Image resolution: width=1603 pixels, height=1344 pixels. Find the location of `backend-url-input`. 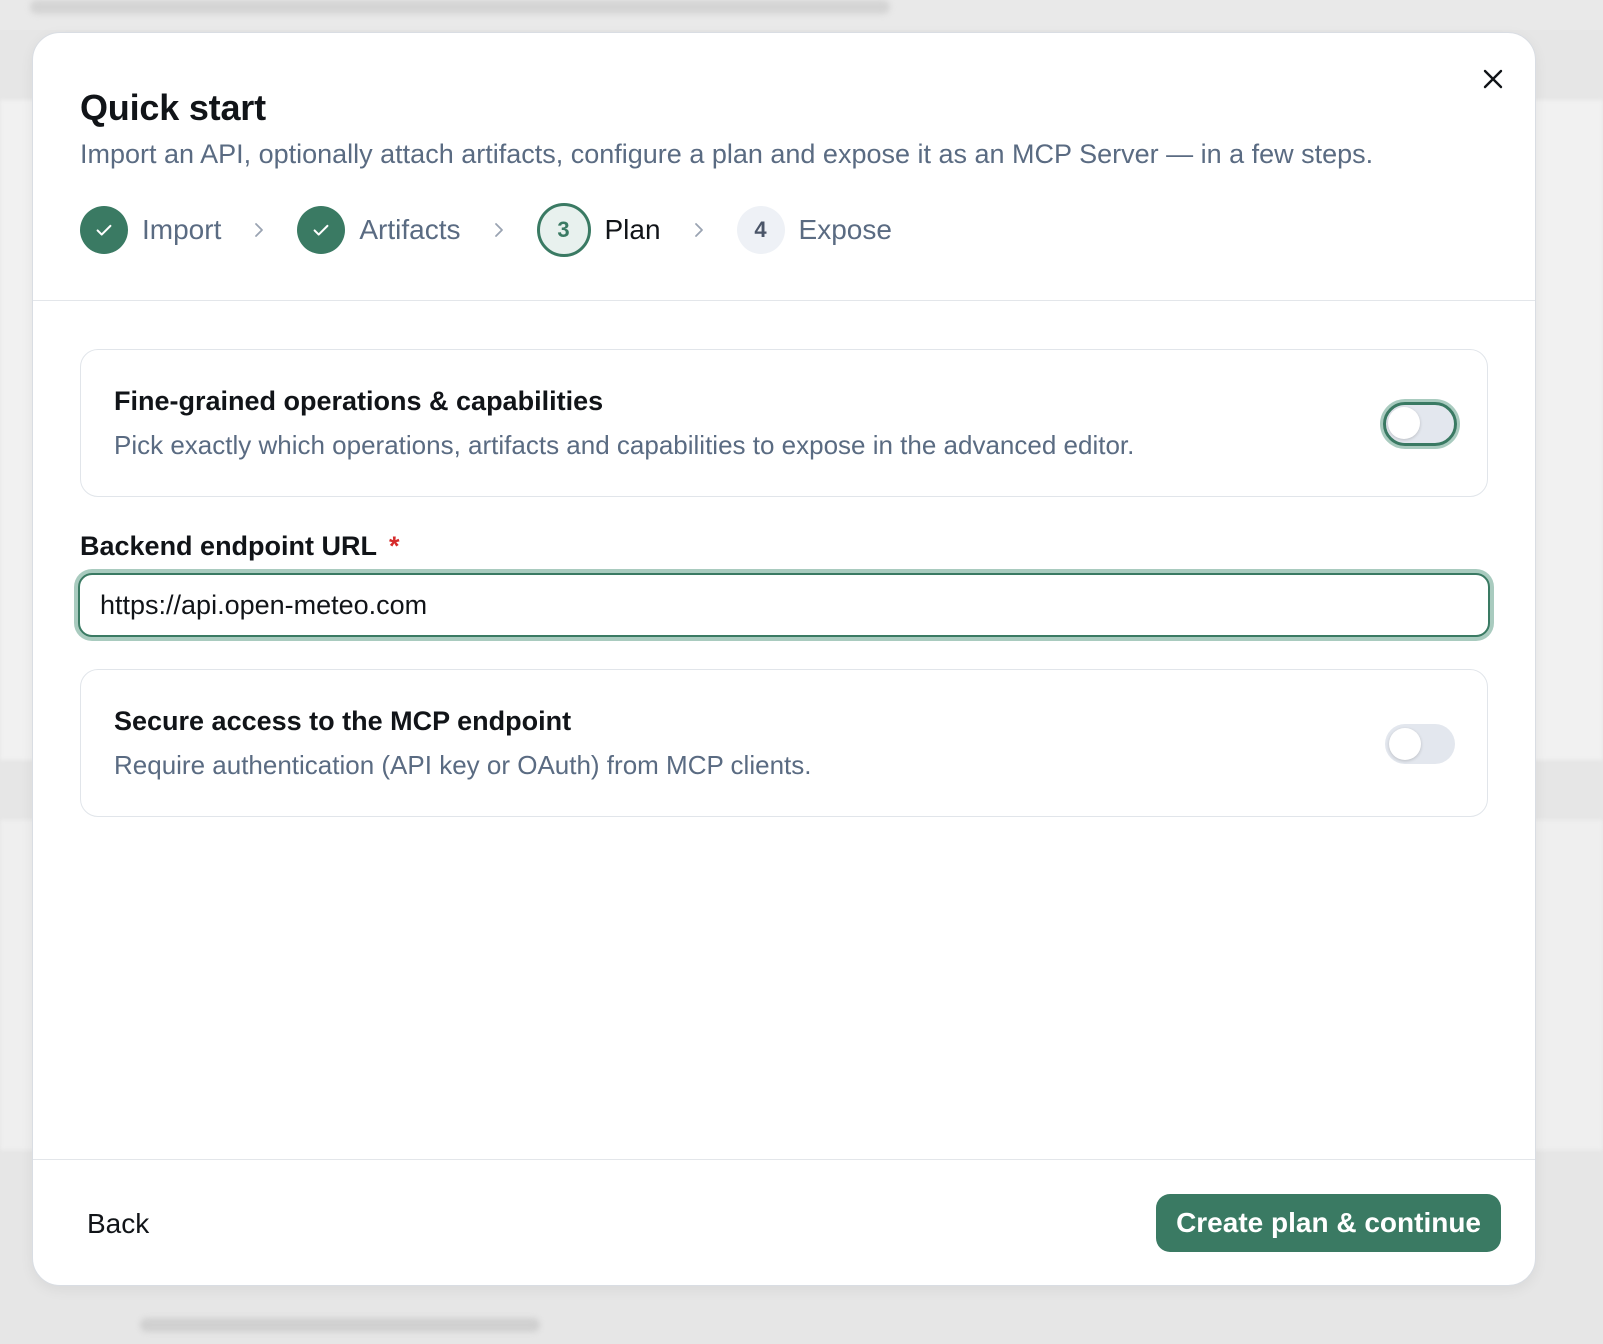

backend-url-input is located at coordinates (784, 605).